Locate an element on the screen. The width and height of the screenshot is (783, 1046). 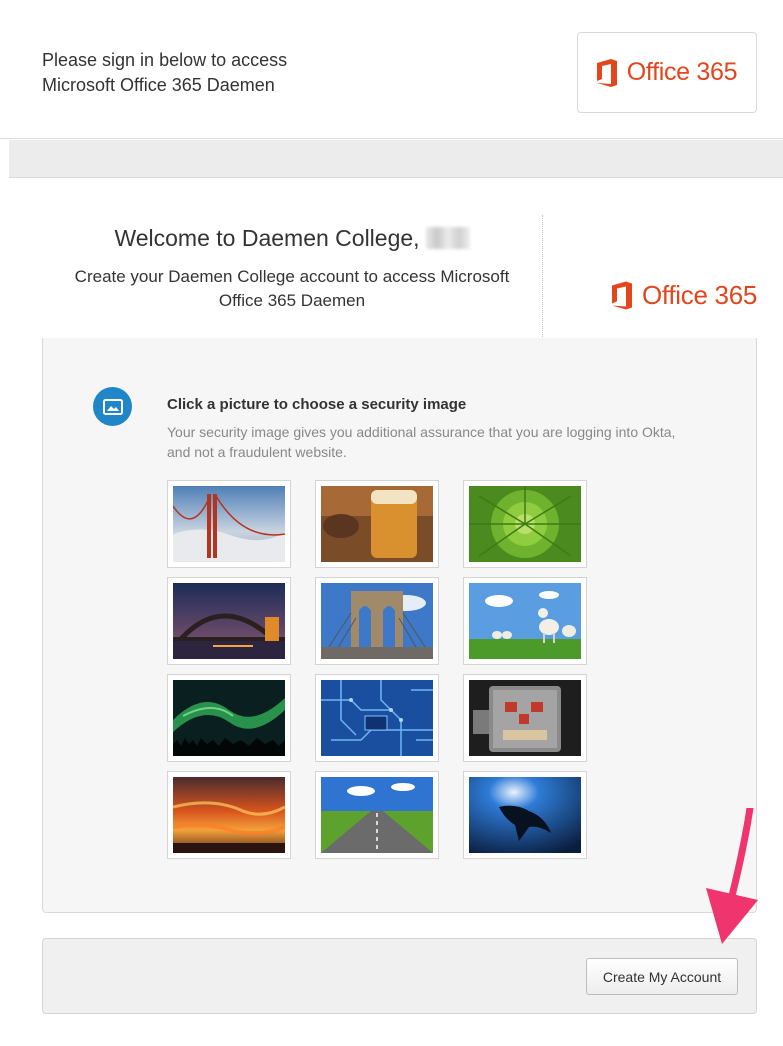
security-image-beer-glass is located at coordinates (377, 524).